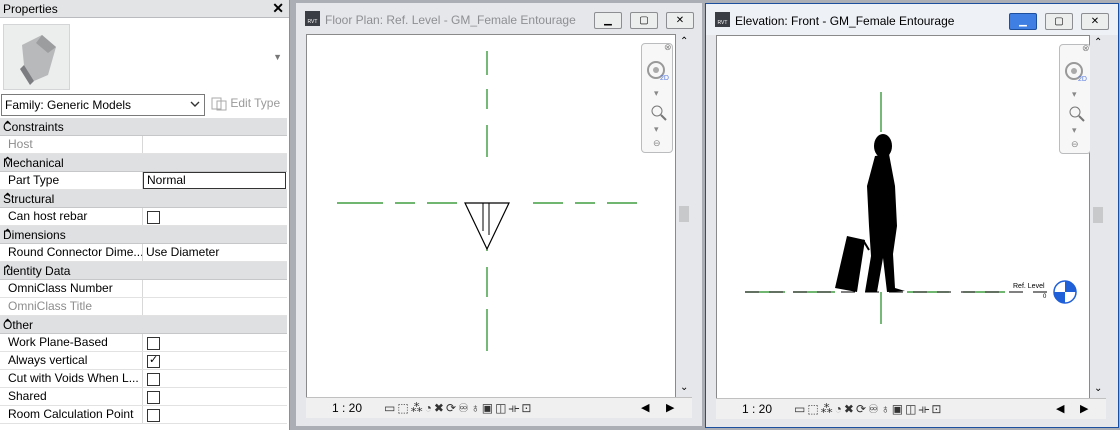  Describe the element at coordinates (153, 397) in the screenshot. I see `shared-checkbox` at that location.